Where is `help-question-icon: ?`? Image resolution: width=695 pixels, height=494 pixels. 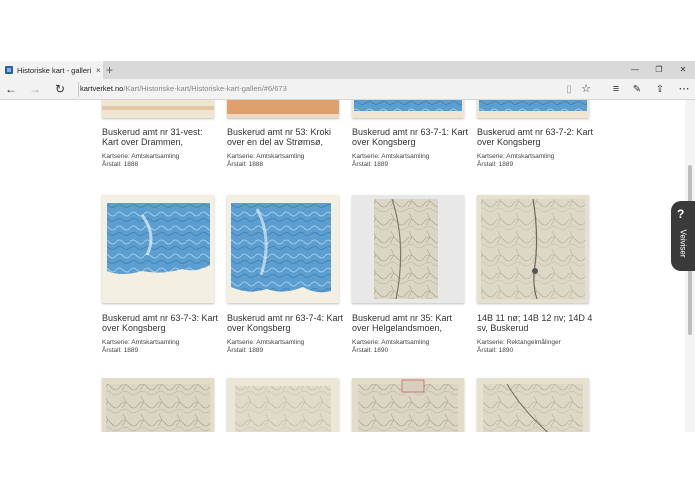 help-question-icon: ? is located at coordinates (681, 214).